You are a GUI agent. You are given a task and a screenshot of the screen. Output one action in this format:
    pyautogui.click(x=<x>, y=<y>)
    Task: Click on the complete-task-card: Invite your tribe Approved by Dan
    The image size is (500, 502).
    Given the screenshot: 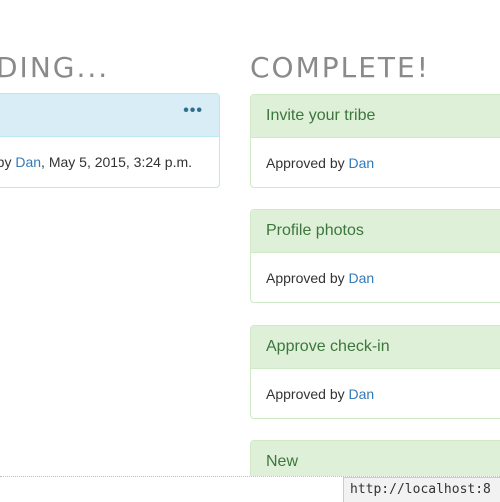 What is the action you would take?
    pyautogui.click(x=375, y=141)
    